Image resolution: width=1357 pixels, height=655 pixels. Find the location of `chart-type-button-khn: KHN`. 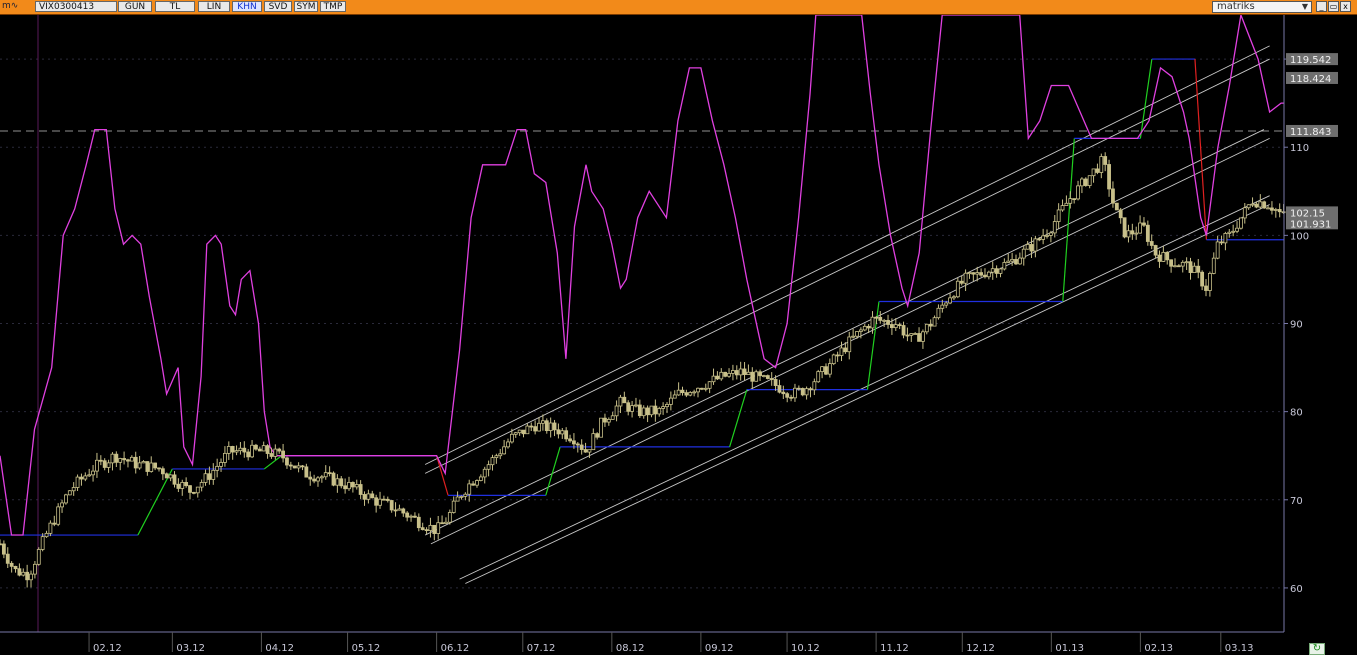

chart-type-button-khn: KHN is located at coordinates (247, 6).